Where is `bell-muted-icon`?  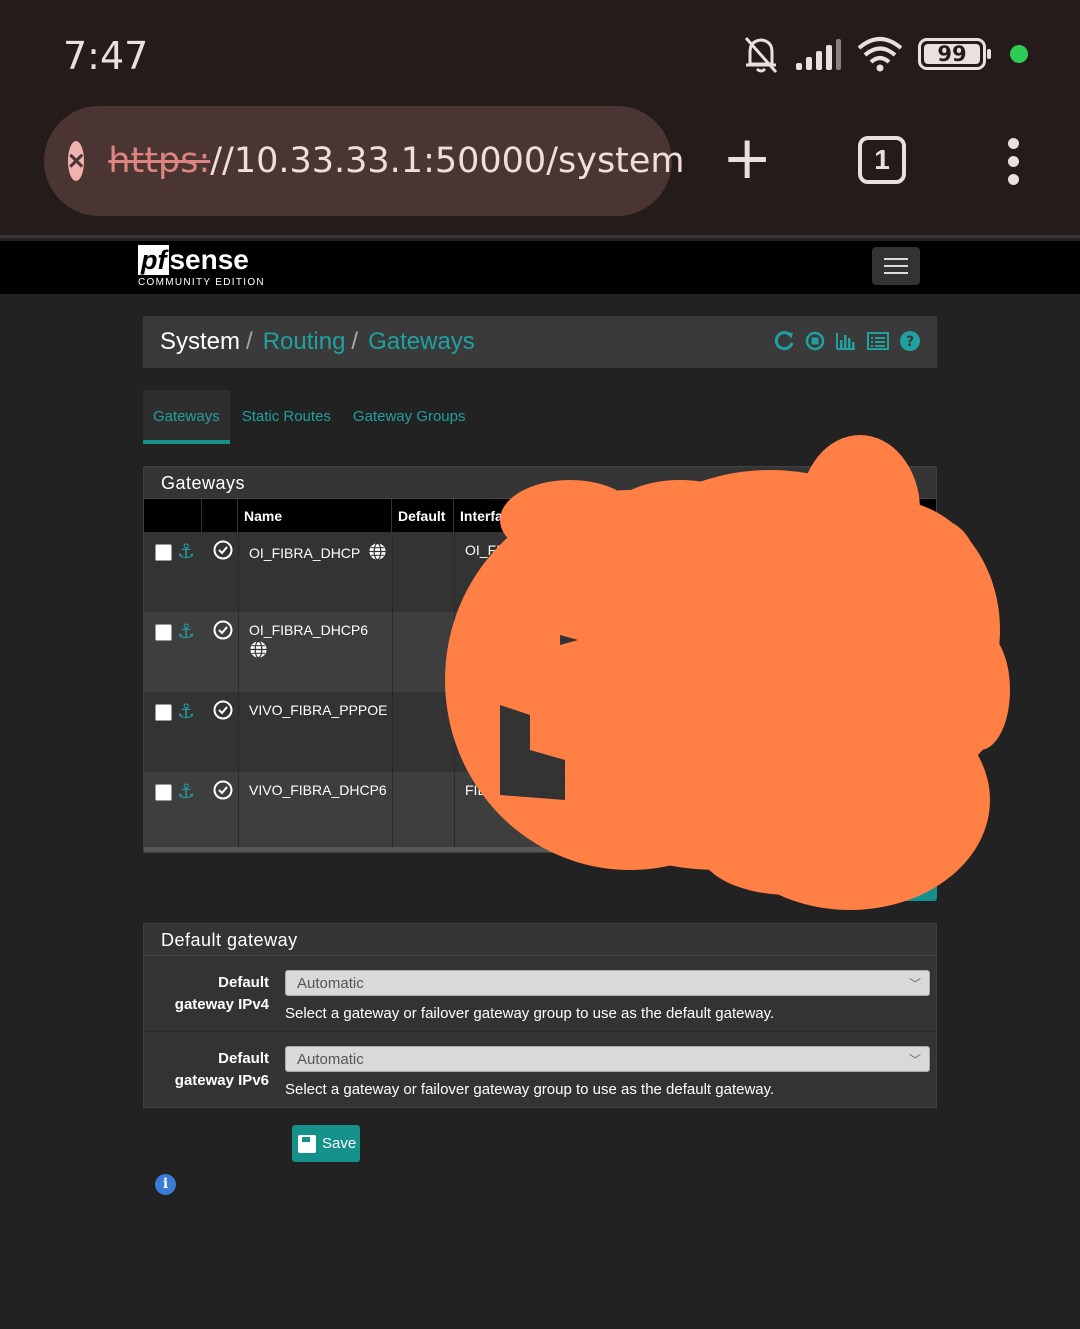 bell-muted-icon is located at coordinates (761, 55).